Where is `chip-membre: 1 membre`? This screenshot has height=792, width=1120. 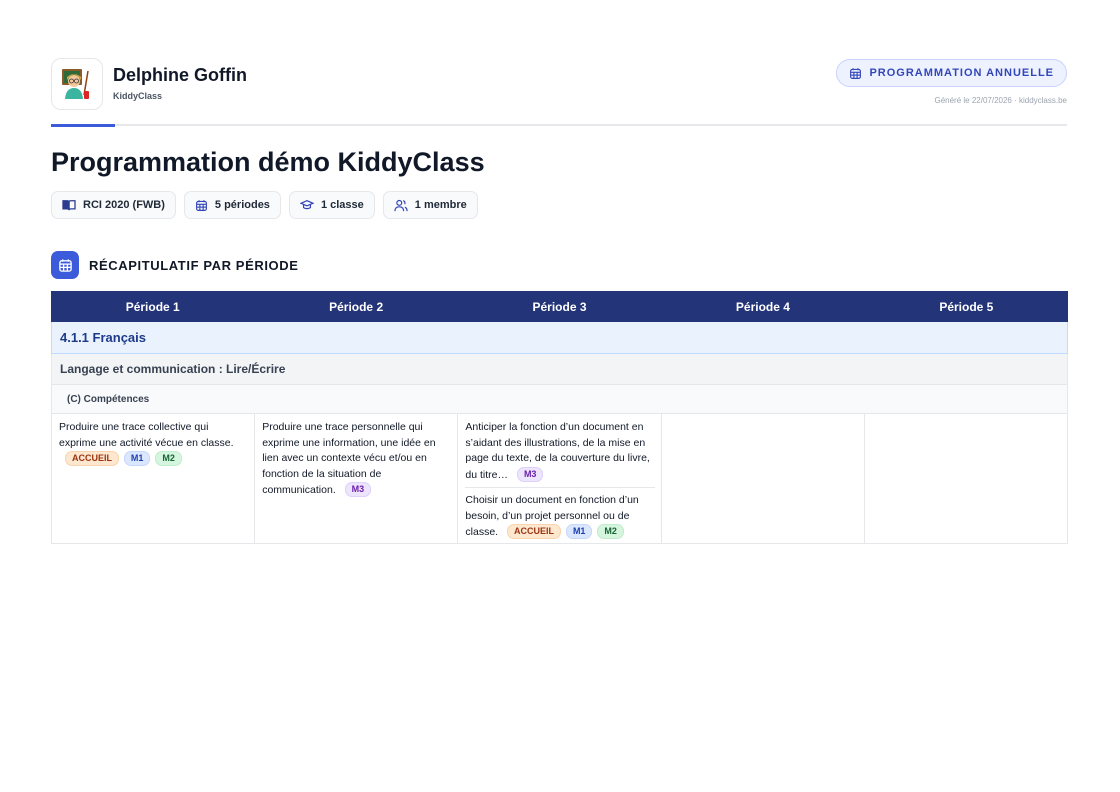 chip-membre: 1 membre is located at coordinates (430, 205).